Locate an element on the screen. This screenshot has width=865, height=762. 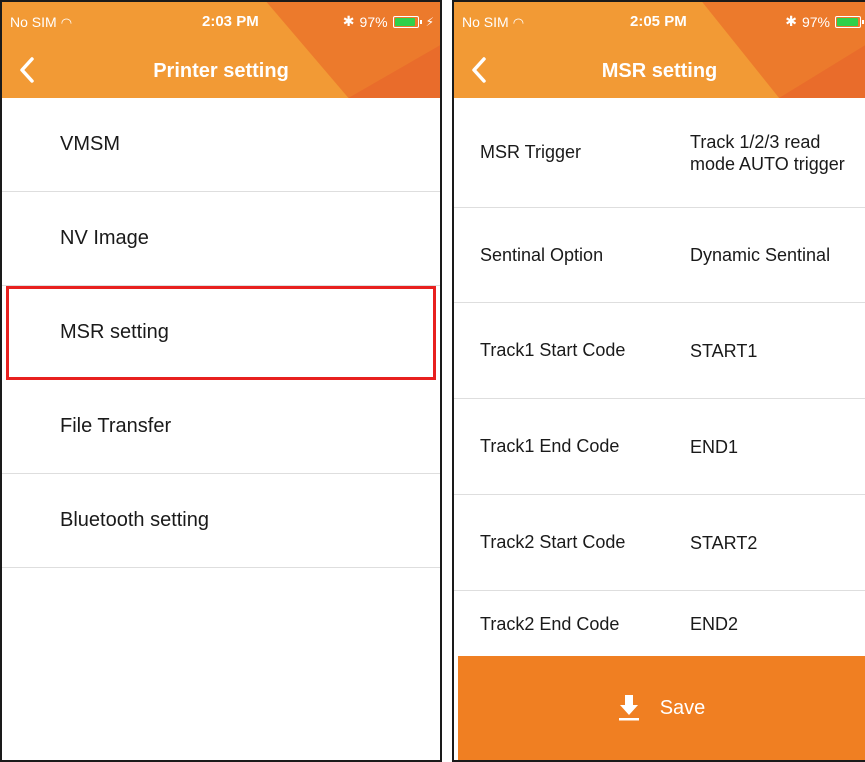
menu-item-nv-image: NV Image is located at coordinates (221, 239).